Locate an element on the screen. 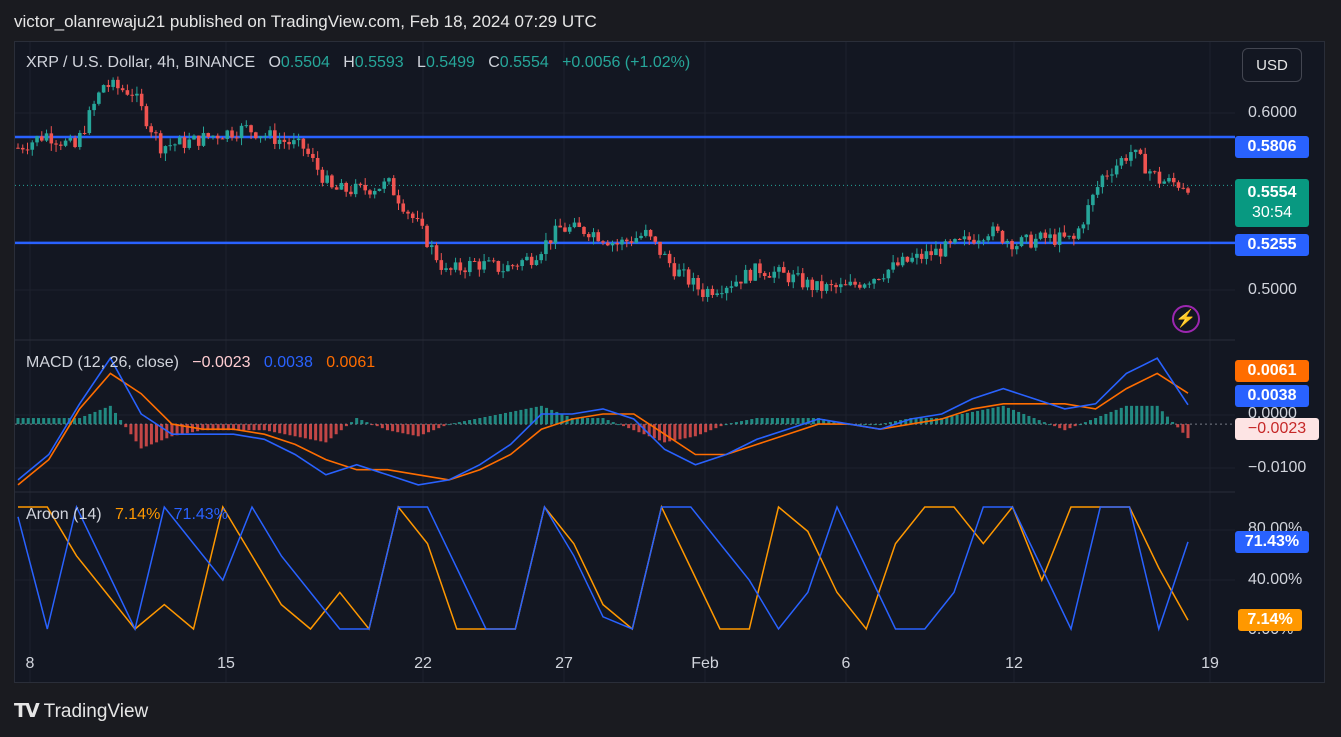 The width and height of the screenshot is (1341, 737). x-axis-label: 27 is located at coordinates (564, 663).